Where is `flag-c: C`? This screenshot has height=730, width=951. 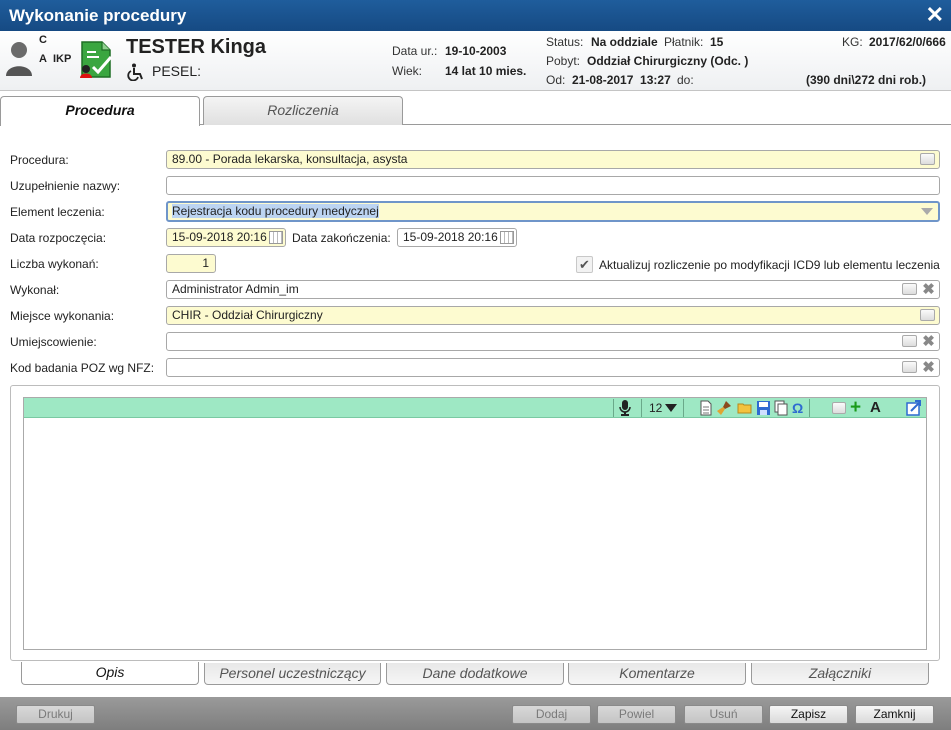 flag-c: C is located at coordinates (43, 40).